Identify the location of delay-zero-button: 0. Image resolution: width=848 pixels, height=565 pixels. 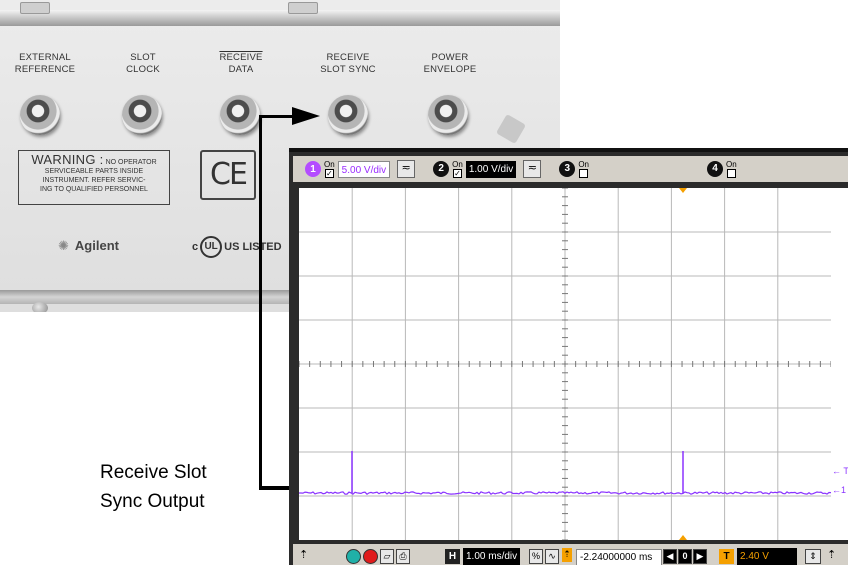
(685, 556).